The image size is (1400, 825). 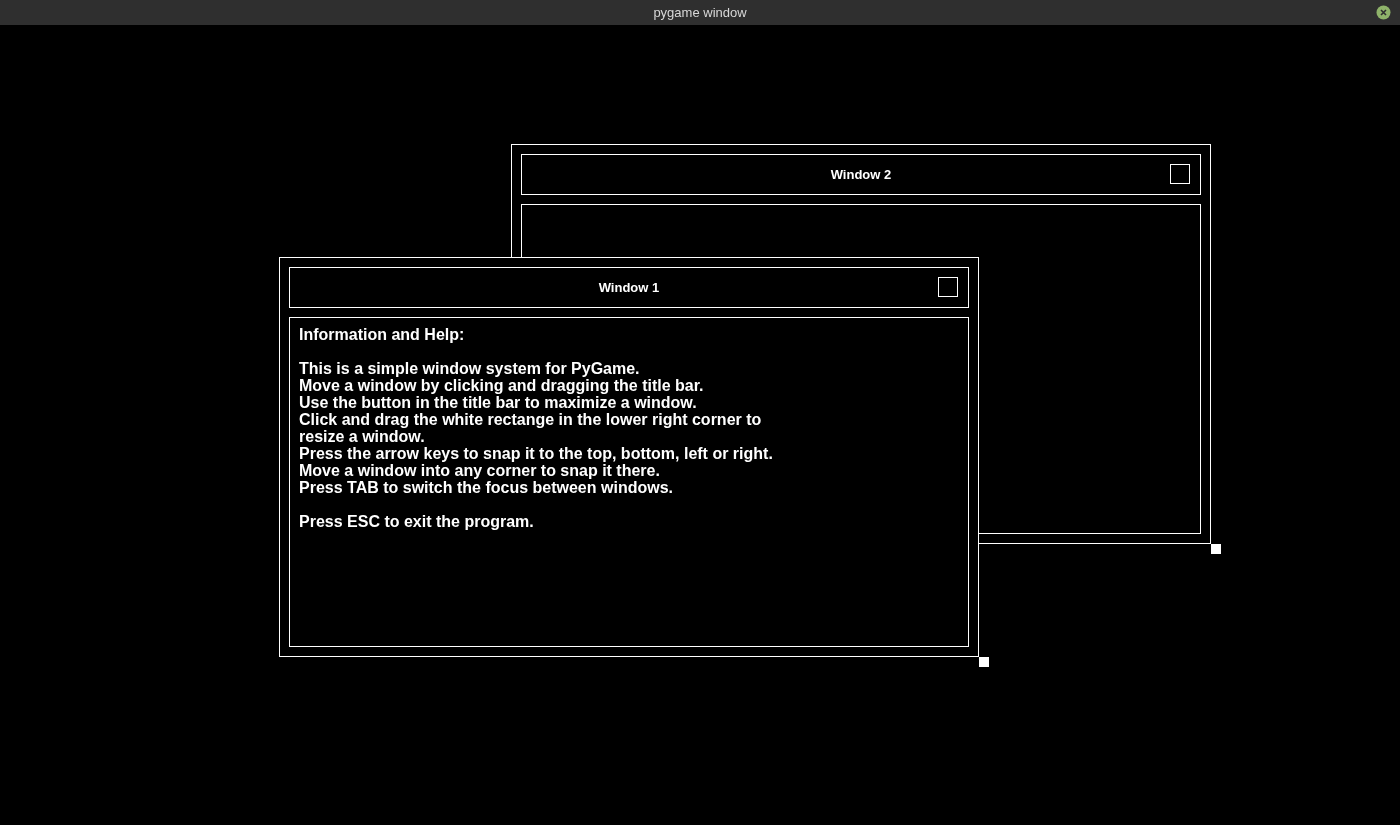 What do you see at coordinates (362, 436) in the screenshot?
I see `text-line: resize a window.` at bounding box center [362, 436].